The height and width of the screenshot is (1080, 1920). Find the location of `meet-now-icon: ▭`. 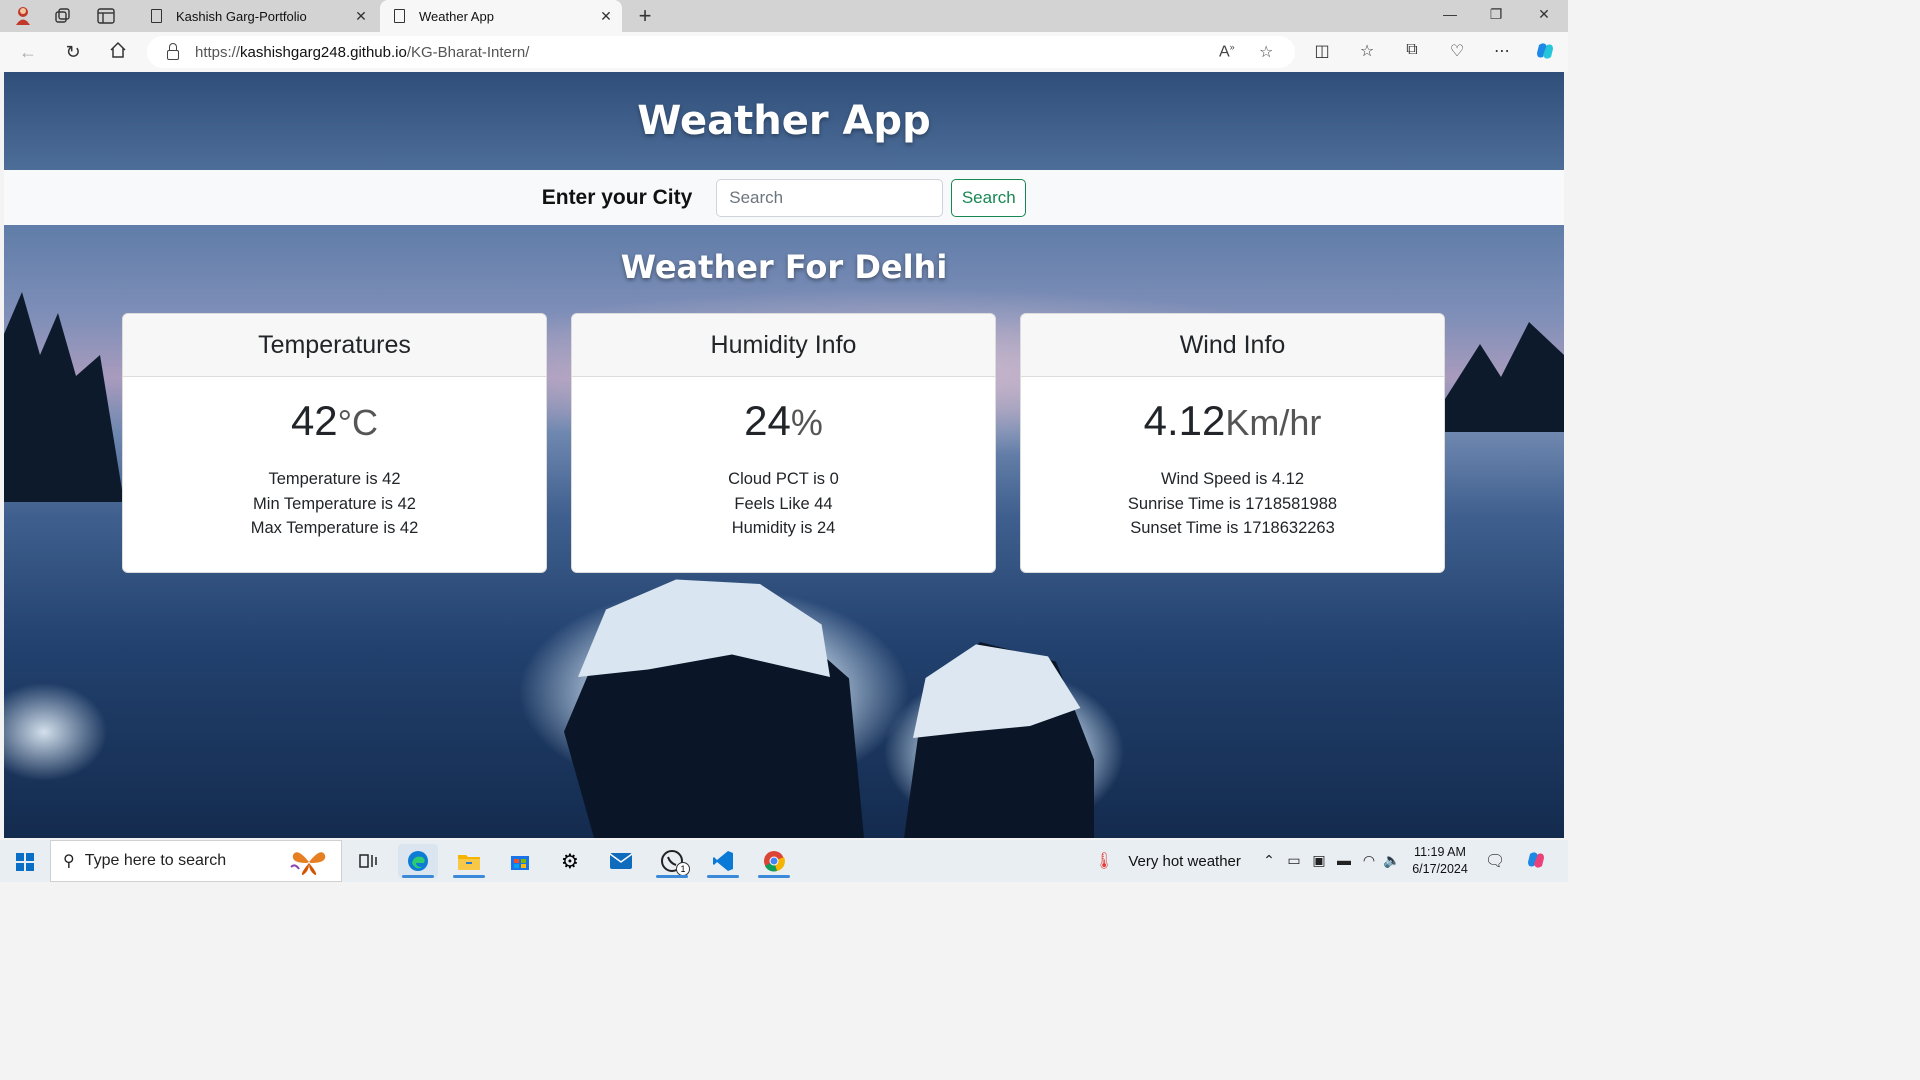

meet-now-icon: ▭ is located at coordinates (1294, 860).